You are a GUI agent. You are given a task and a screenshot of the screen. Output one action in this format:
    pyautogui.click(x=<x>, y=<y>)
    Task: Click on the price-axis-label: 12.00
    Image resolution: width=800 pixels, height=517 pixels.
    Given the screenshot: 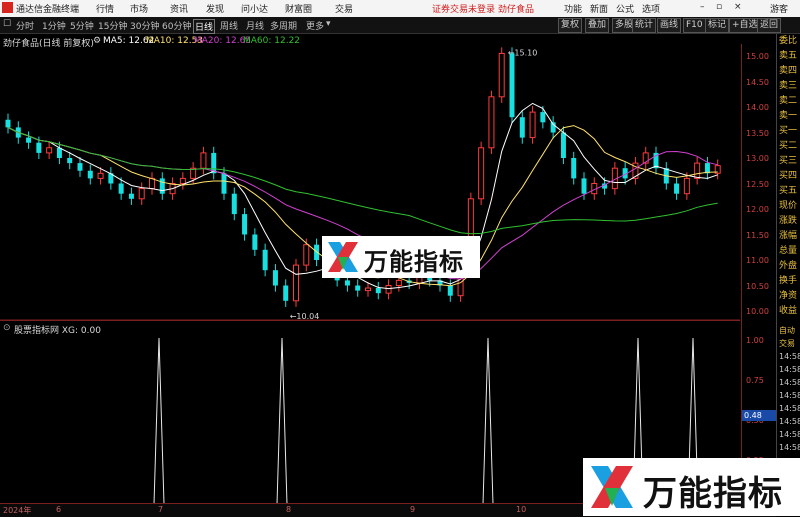 What is the action you would take?
    pyautogui.click(x=757, y=209)
    